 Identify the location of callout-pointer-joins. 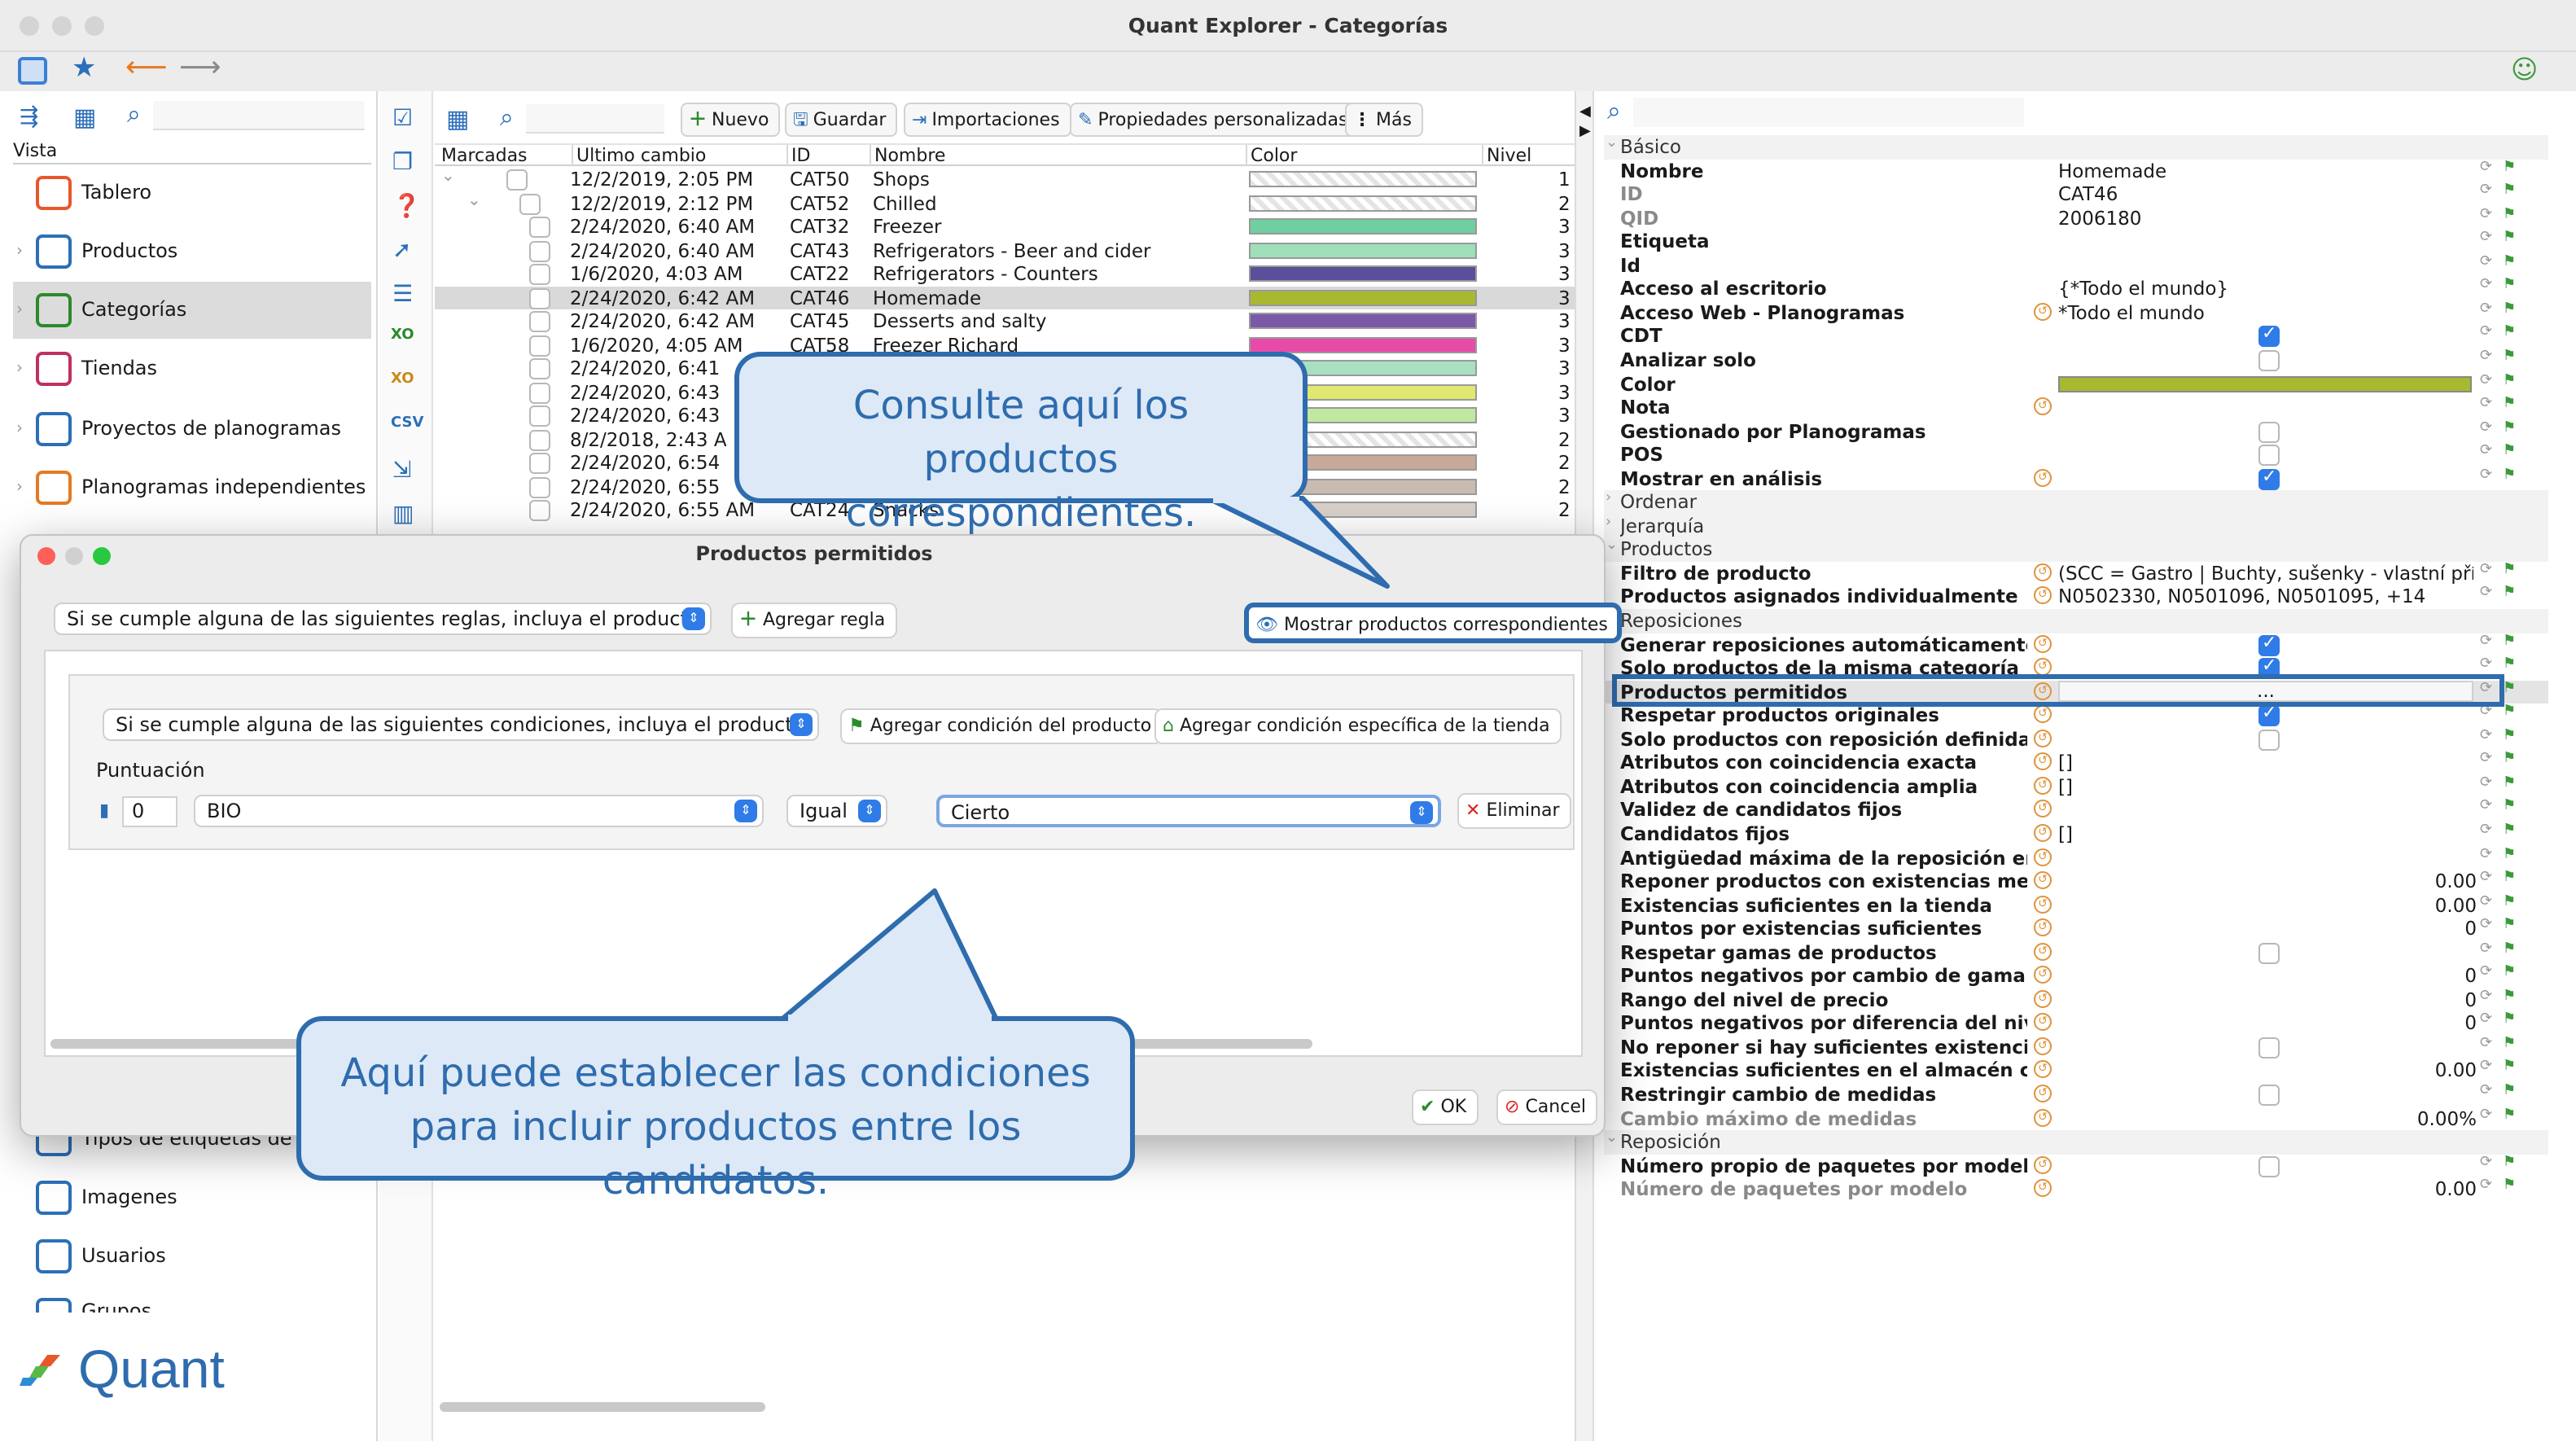
(1043, 759).